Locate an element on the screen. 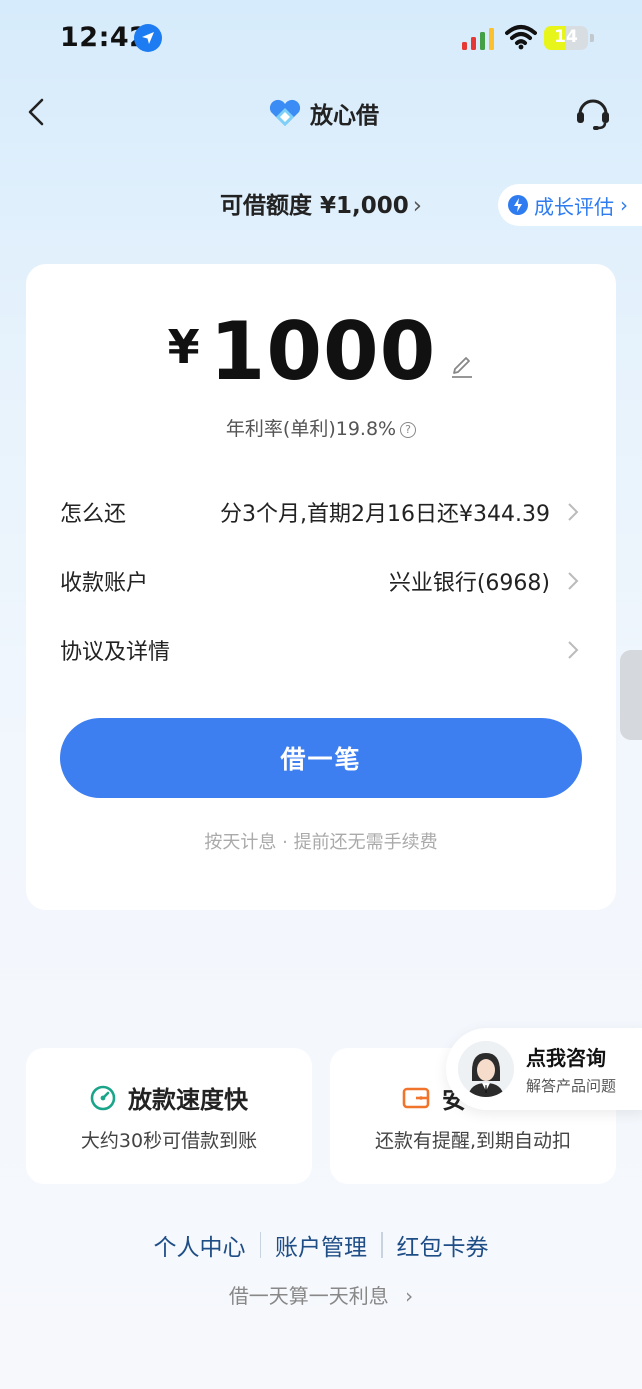  brand-name: 放心借 is located at coordinates (344, 116).